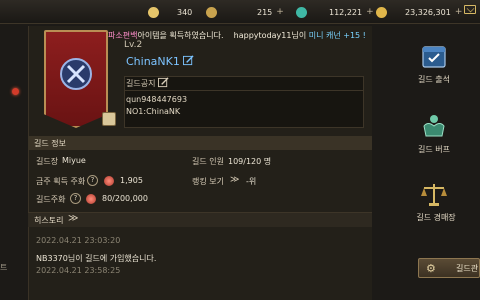 Image resolution: width=480 pixels, height=300 pixels. Describe the element at coordinates (434, 149) in the screenshot. I see `guild-buff-button: 길드 버프` at that location.